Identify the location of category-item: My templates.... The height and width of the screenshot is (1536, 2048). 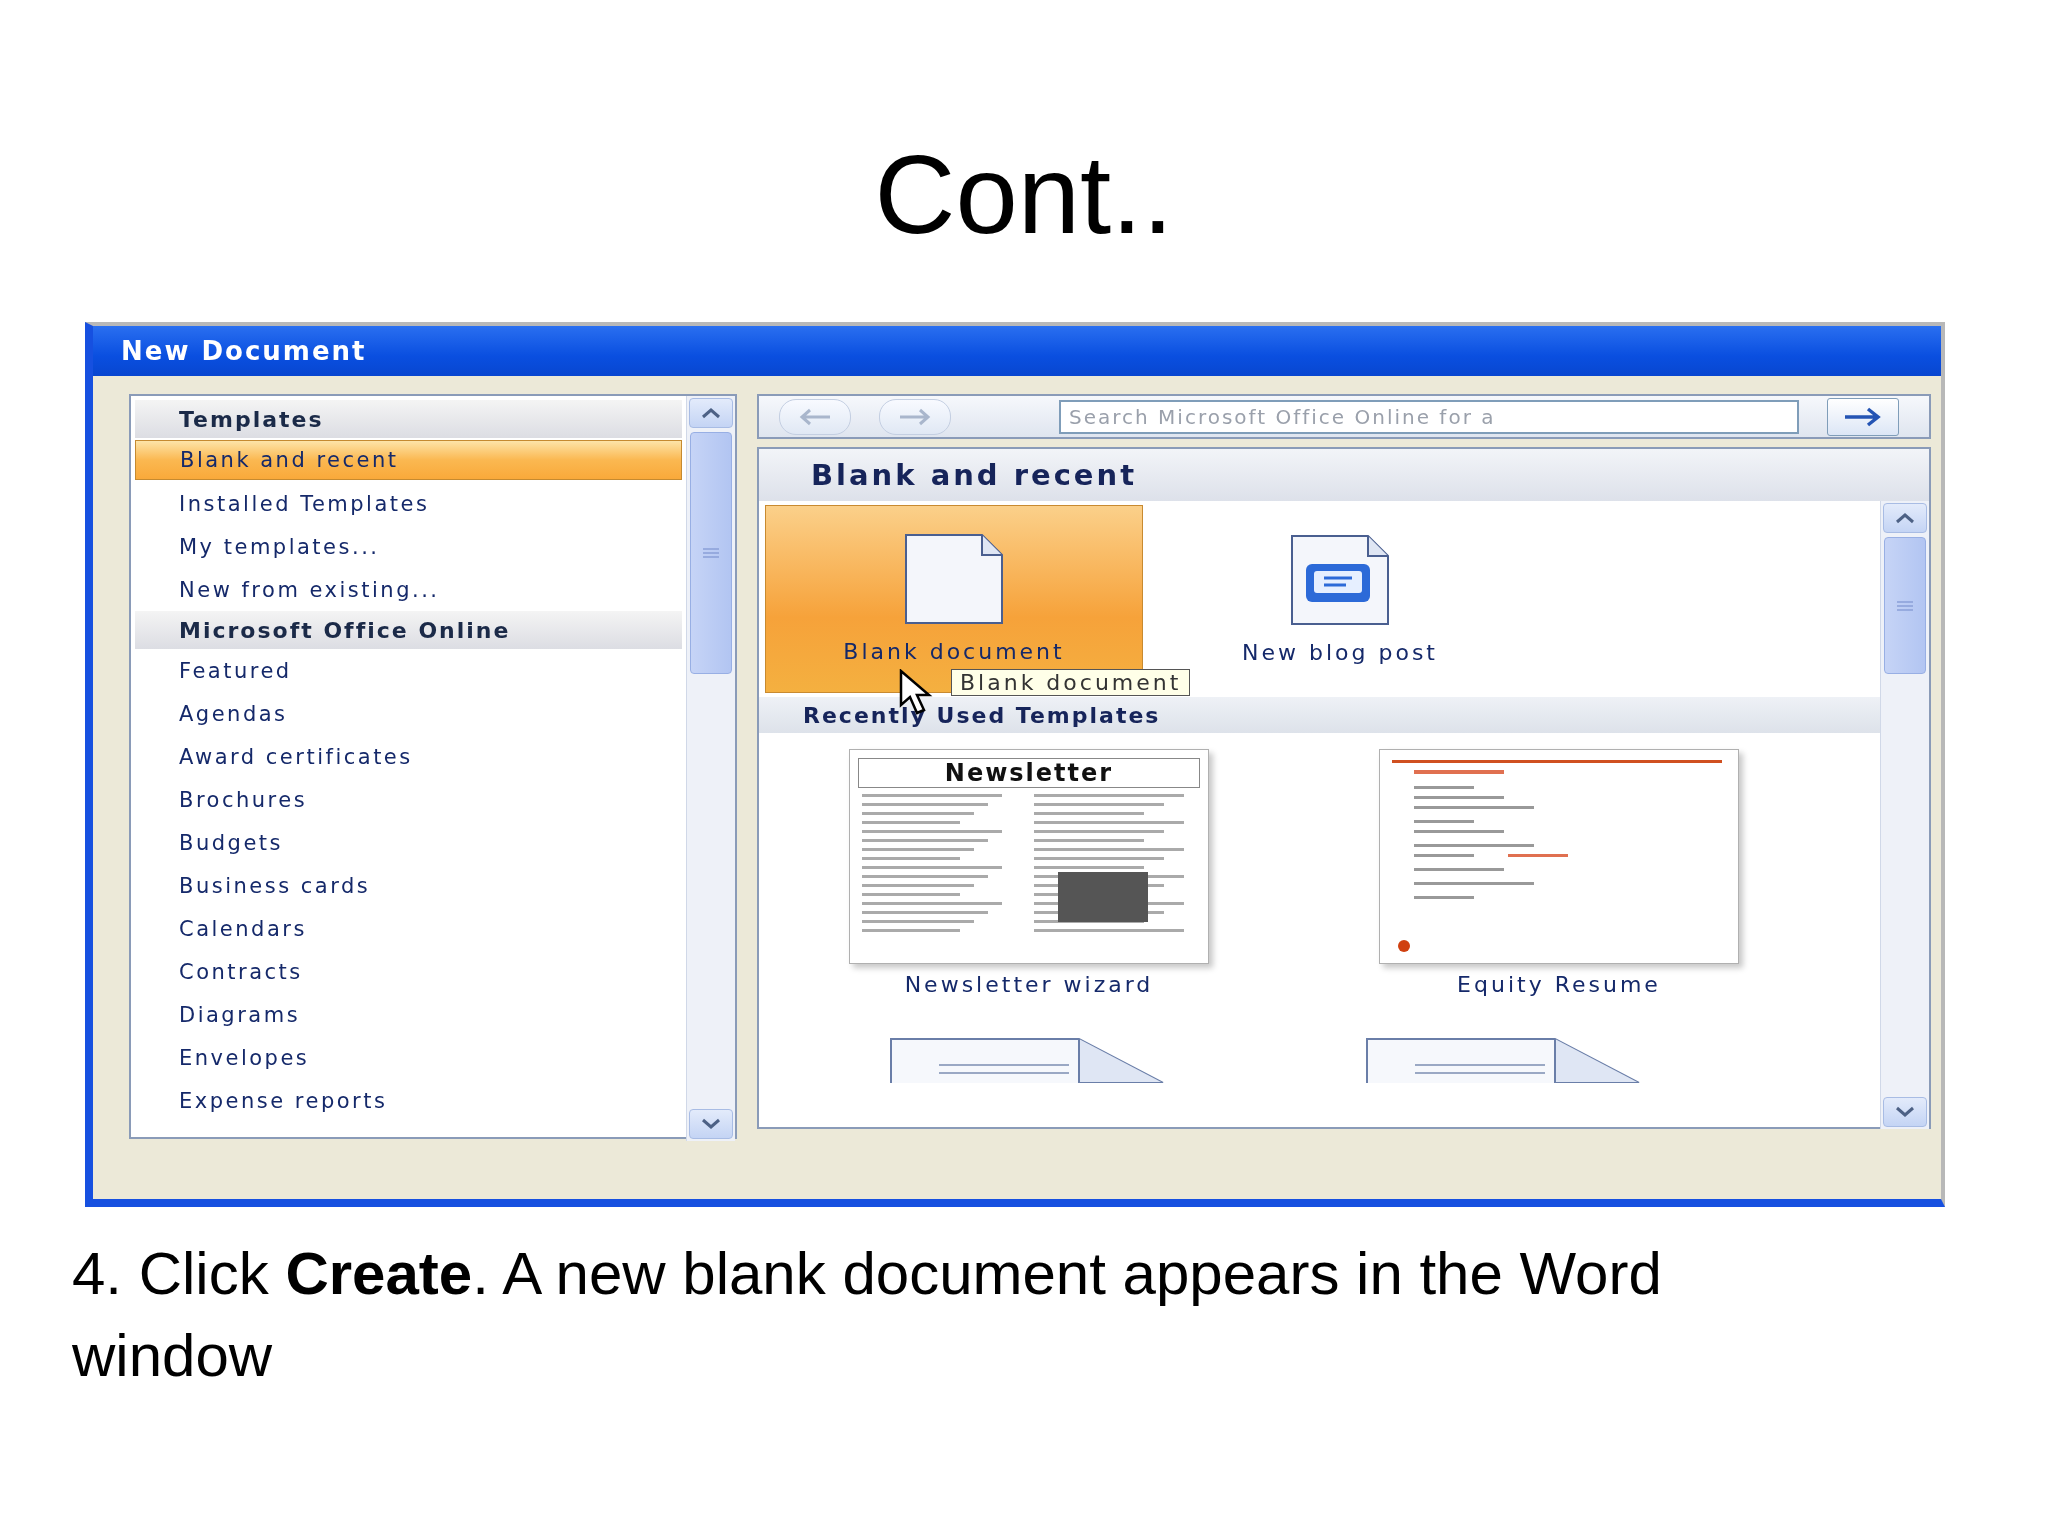
(408, 546).